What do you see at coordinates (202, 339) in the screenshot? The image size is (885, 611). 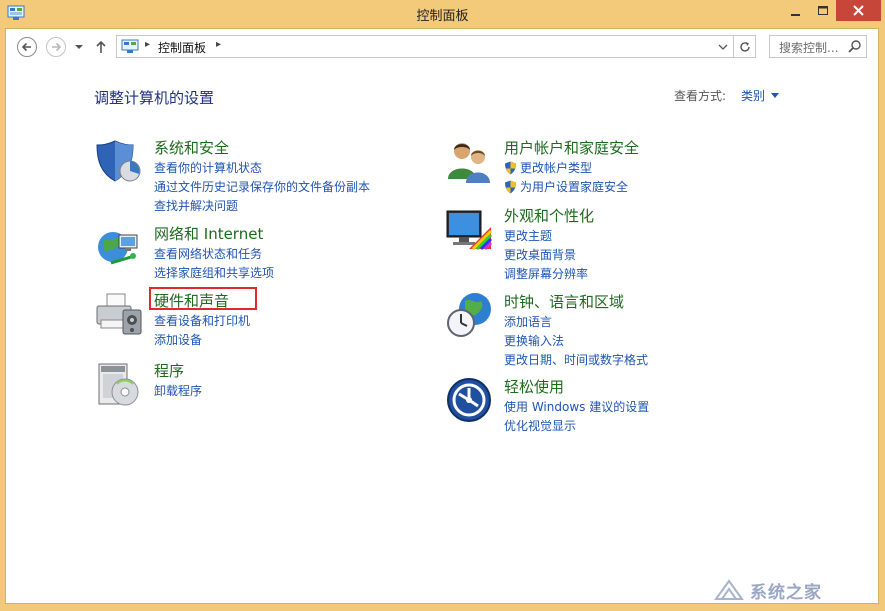 I see `link-add-device: 添加设备` at bounding box center [202, 339].